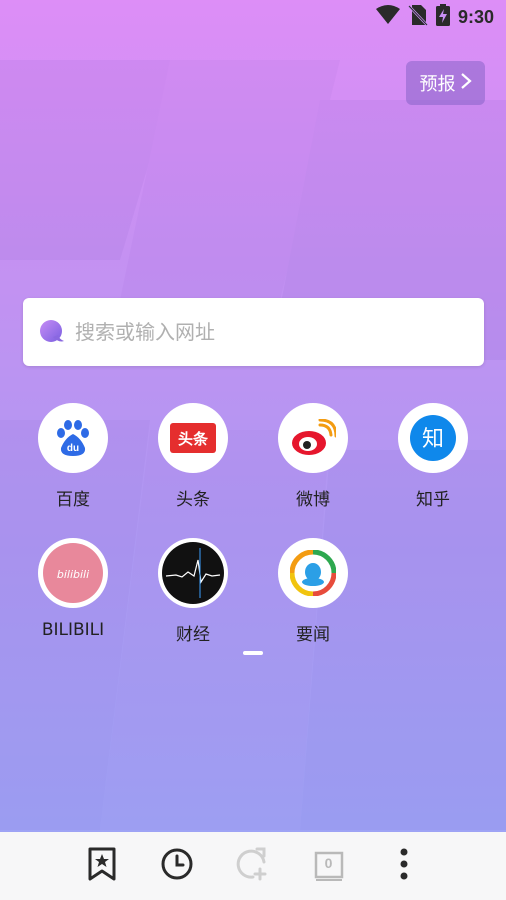 This screenshot has height=900, width=506. I want to click on shortcut-label: 百度, so click(73, 500).